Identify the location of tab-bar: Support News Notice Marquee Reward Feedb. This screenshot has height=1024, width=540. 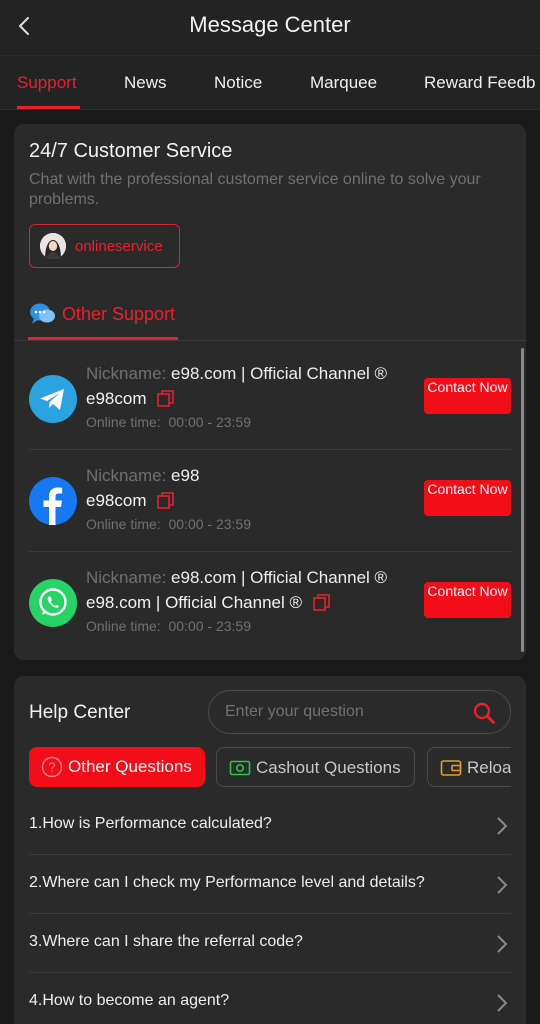
(270, 83).